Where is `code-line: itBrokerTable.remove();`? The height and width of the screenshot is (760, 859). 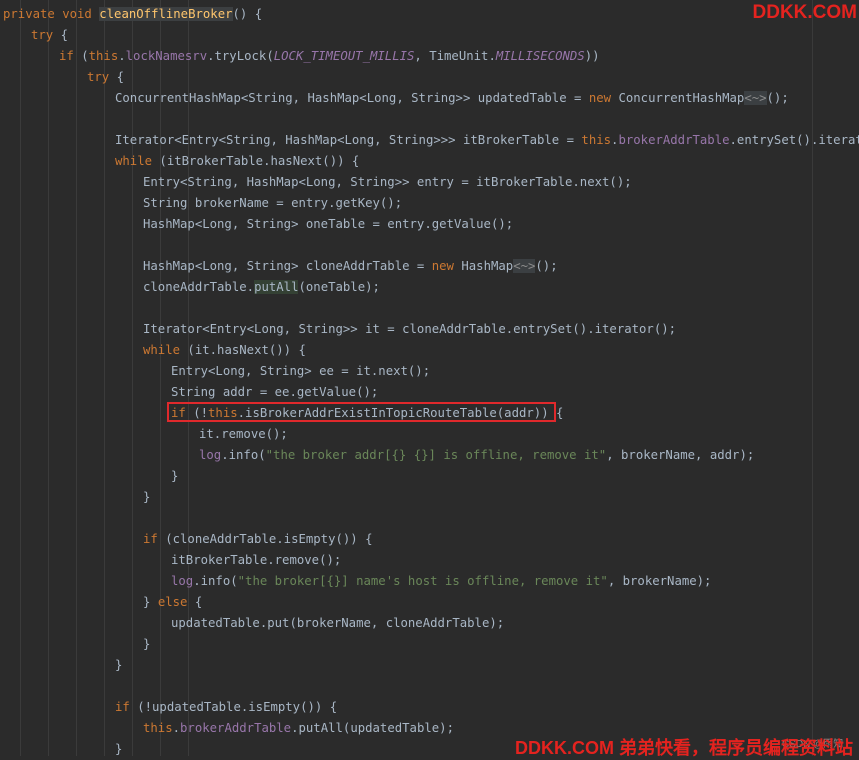 code-line: itBrokerTable.remove(); is located at coordinates (256, 560).